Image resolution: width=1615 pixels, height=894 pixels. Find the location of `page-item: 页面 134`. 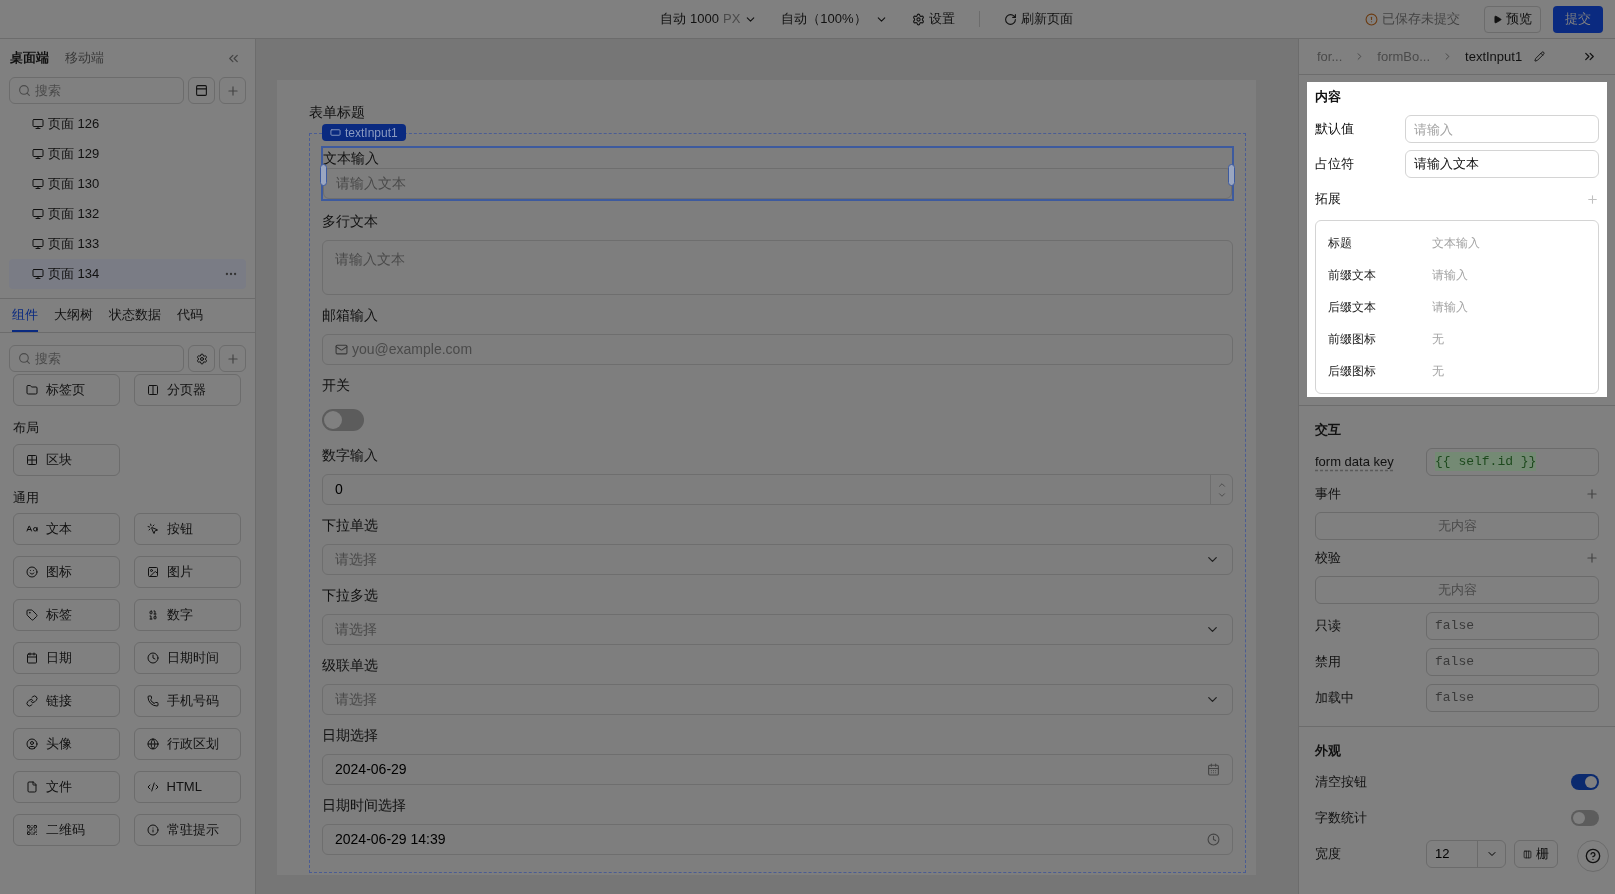

page-item: 页面 134 is located at coordinates (127, 274).